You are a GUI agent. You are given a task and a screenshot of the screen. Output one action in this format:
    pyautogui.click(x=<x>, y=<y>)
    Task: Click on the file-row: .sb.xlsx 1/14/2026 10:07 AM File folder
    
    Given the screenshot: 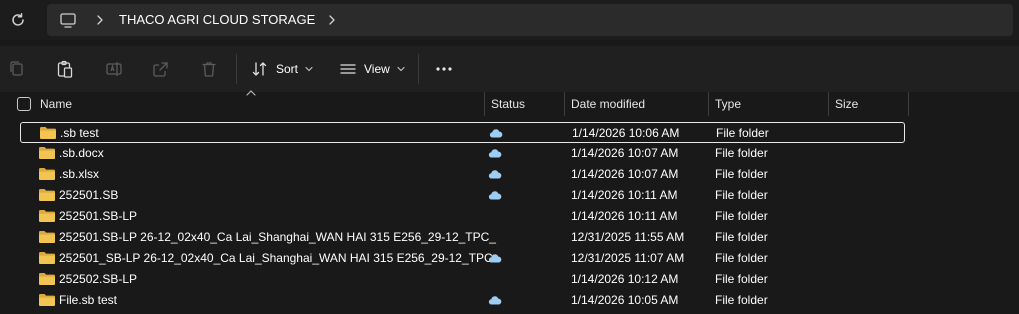 What is the action you would take?
    pyautogui.click(x=462, y=174)
    